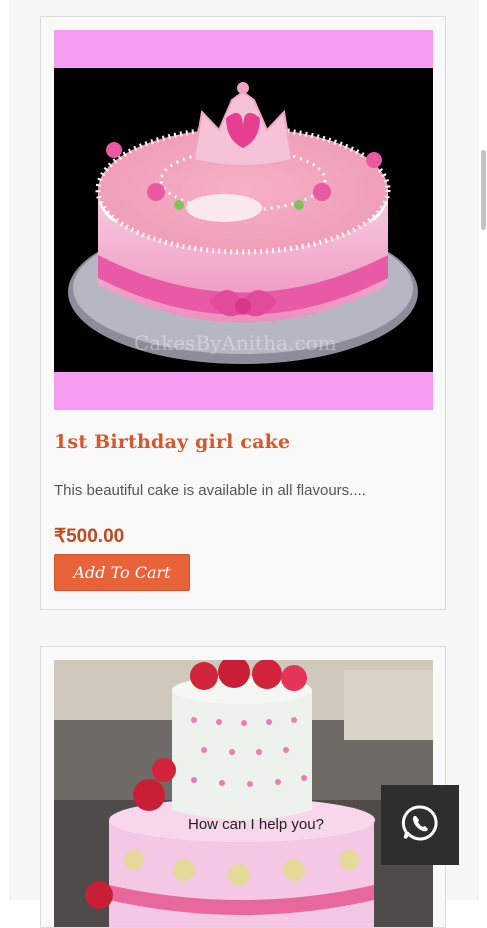  I want to click on whatsapp-icon, so click(420, 825).